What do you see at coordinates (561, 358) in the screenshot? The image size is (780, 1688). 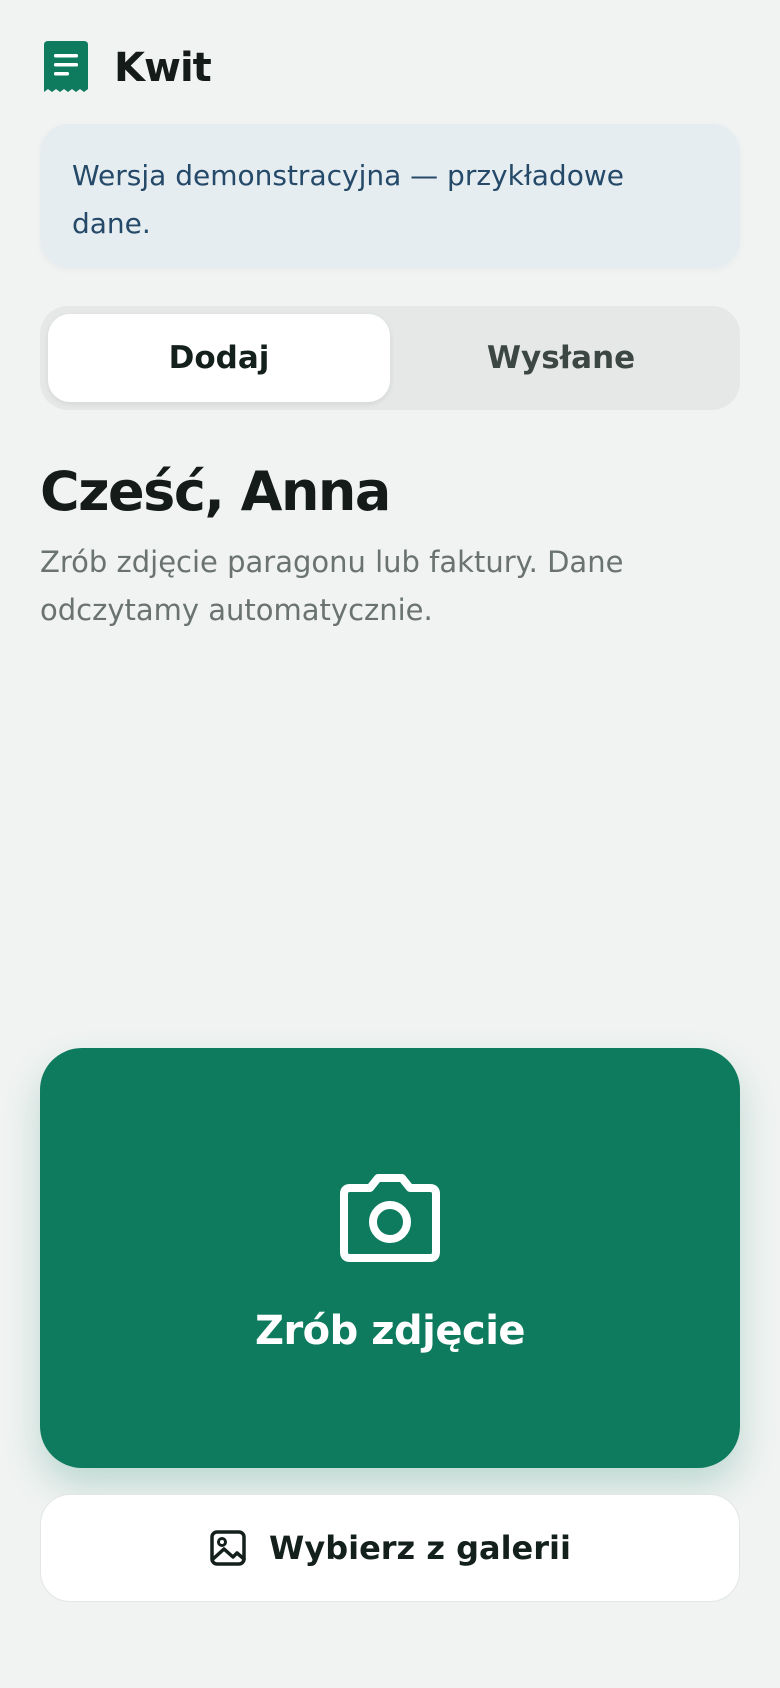 I see `tab-sent: Wysłane` at bounding box center [561, 358].